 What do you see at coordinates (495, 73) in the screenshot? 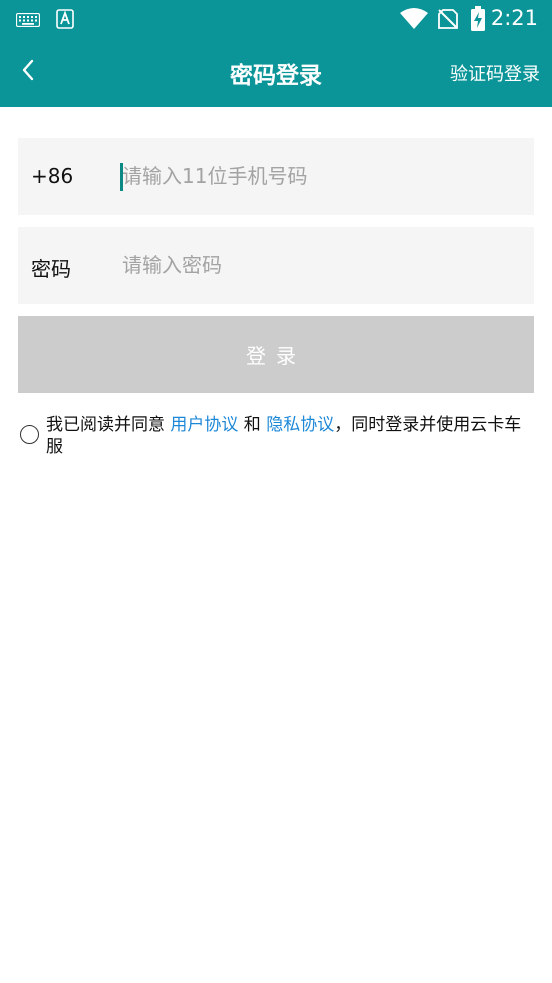
I see `sms-login-link: 验证码登录` at bounding box center [495, 73].